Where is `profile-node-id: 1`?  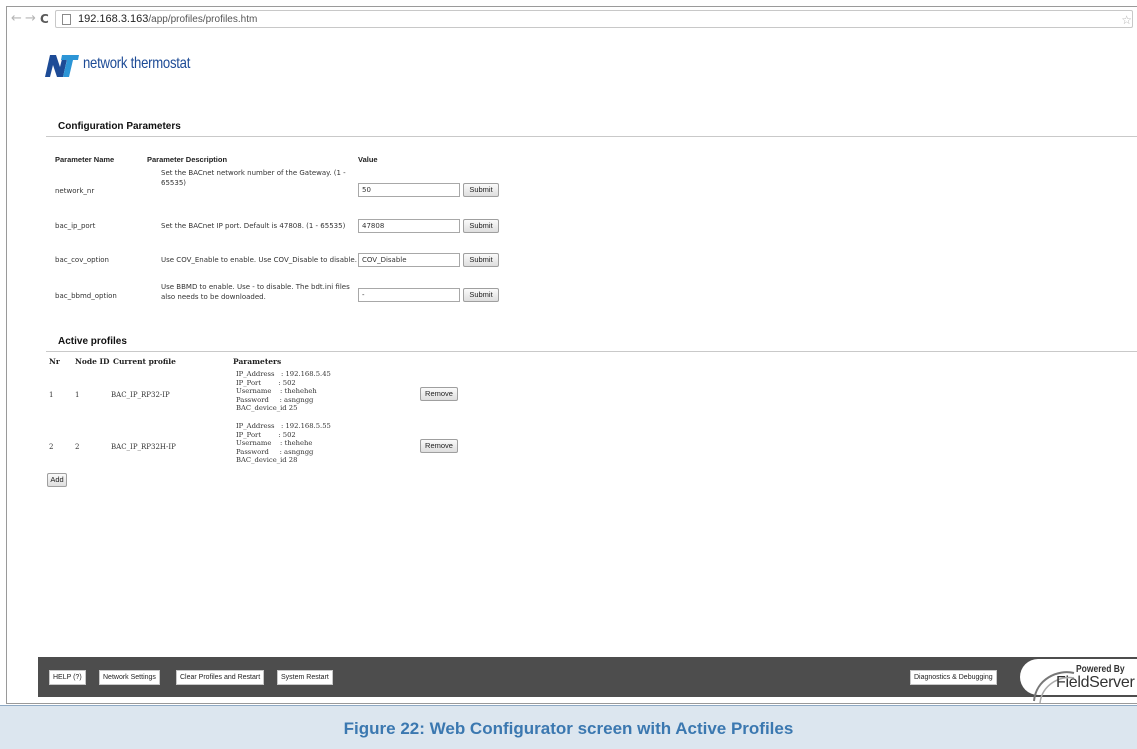 profile-node-id: 1 is located at coordinates (77, 395).